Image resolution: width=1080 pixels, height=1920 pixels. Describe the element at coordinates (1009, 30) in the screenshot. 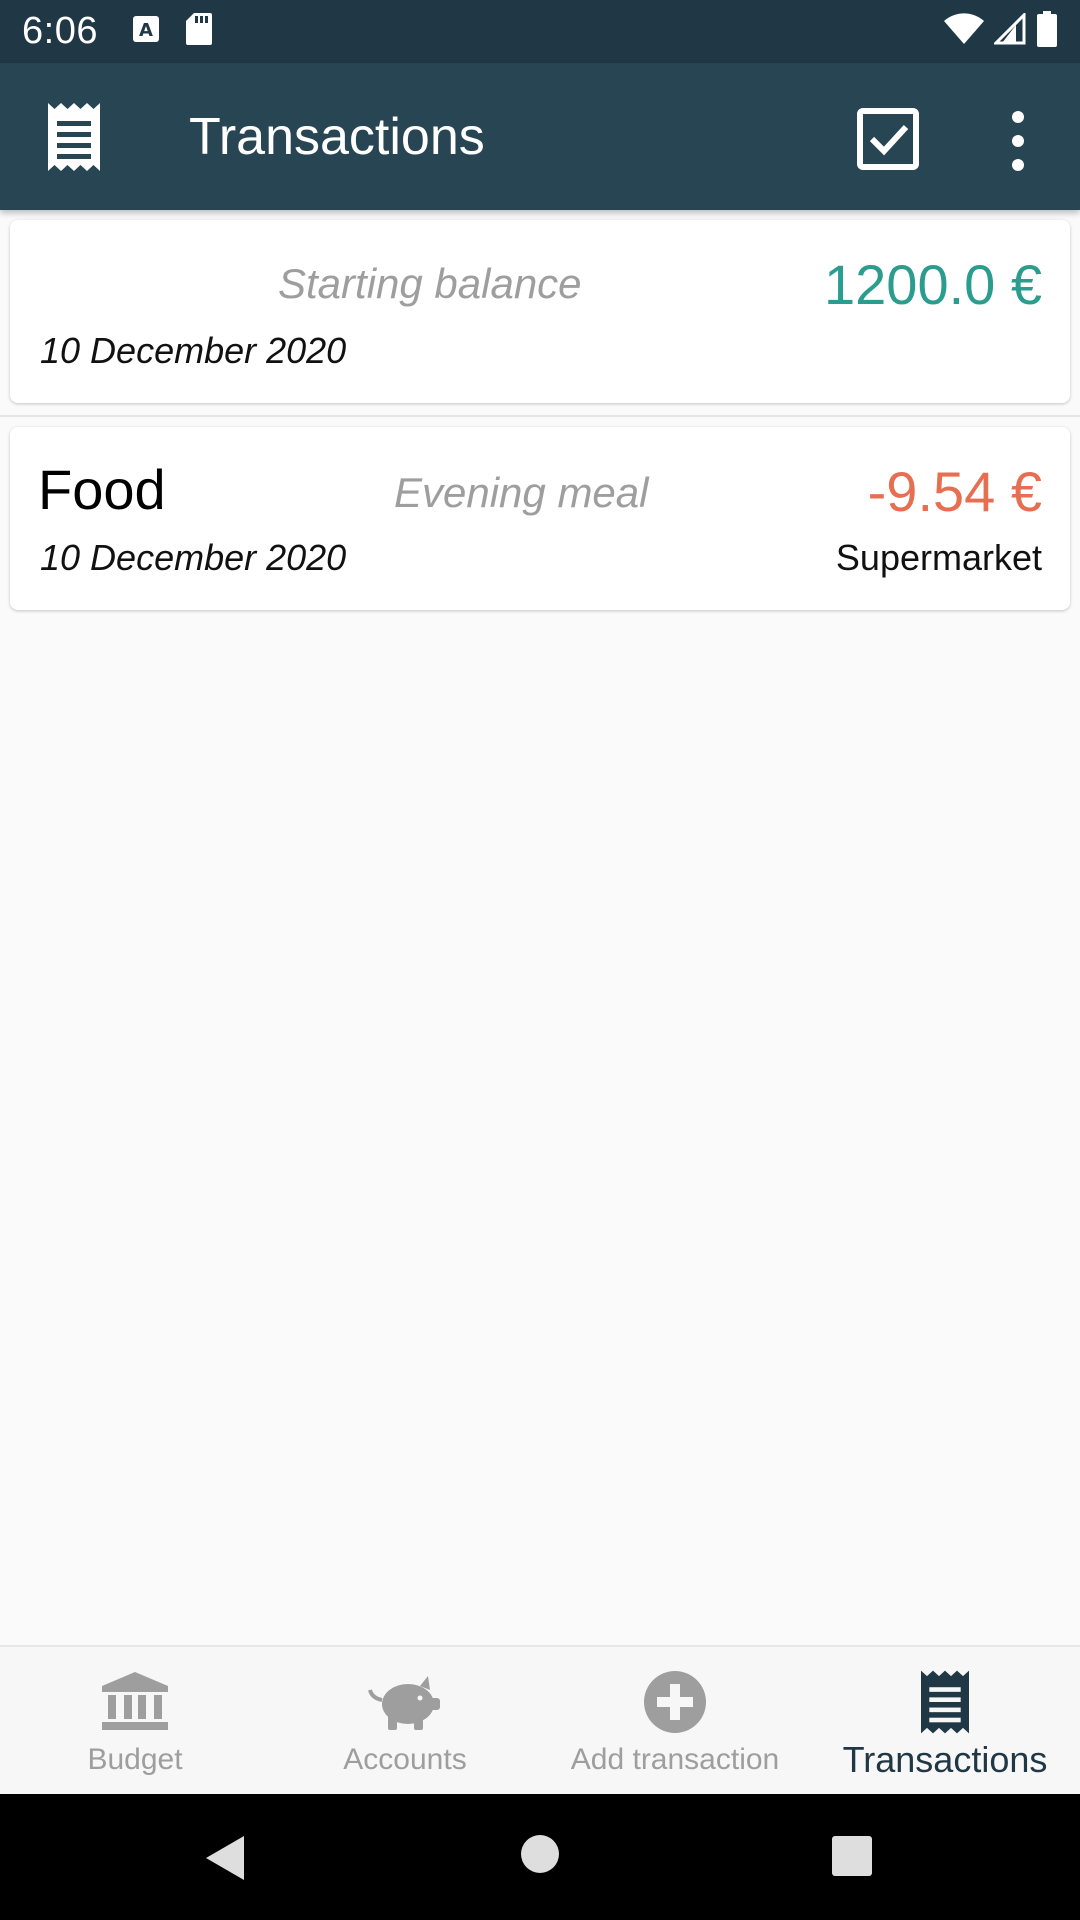

I see `signal-icon` at that location.